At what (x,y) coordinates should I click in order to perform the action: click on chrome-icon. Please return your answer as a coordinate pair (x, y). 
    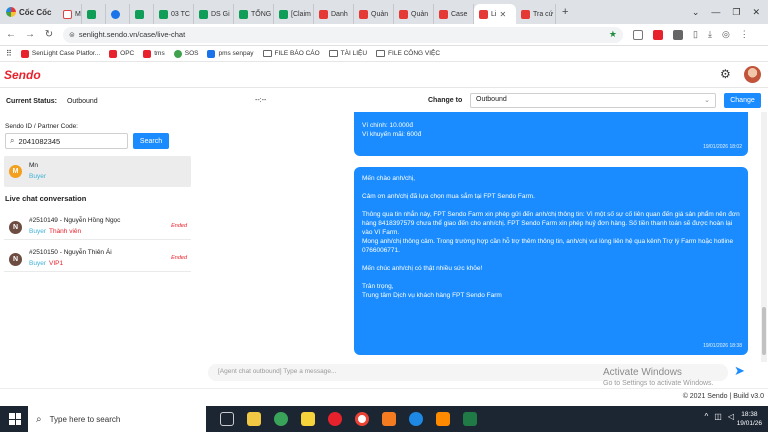
    Looking at the image, I should click on (362, 419).